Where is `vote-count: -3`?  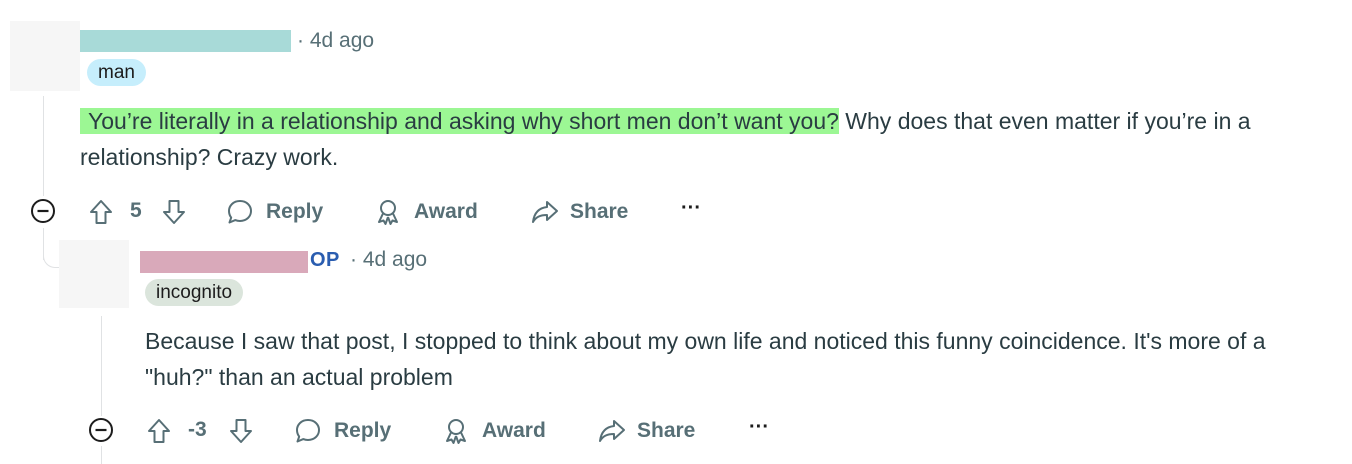
vote-count: -3 is located at coordinates (197, 429).